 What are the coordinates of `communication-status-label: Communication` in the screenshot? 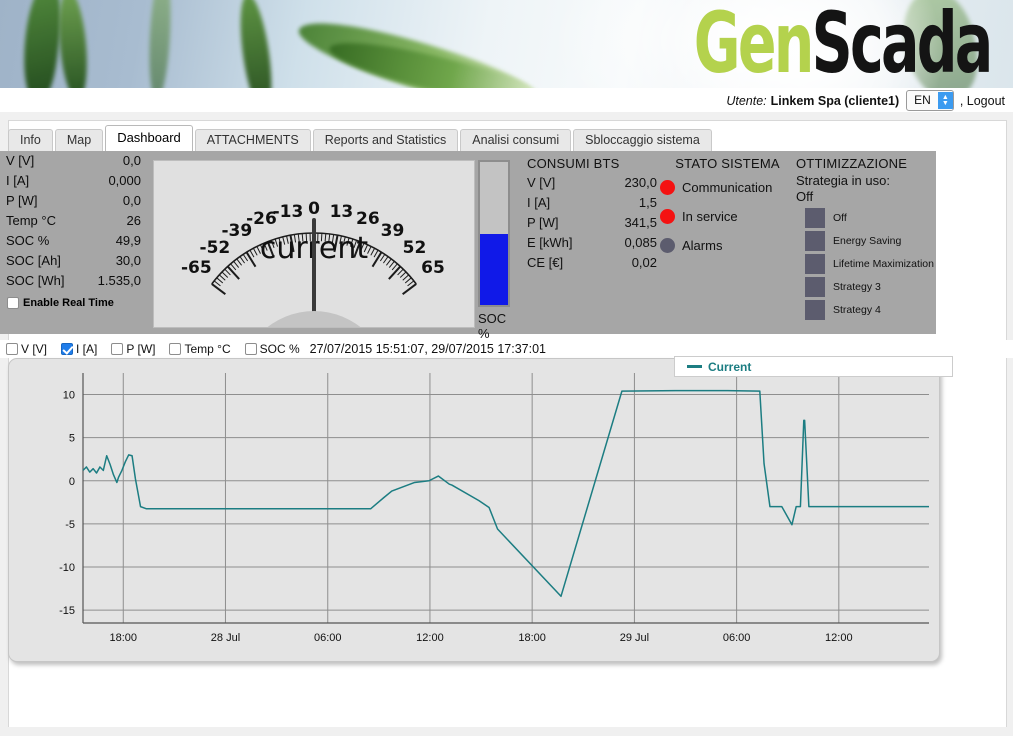 It's located at (727, 187).